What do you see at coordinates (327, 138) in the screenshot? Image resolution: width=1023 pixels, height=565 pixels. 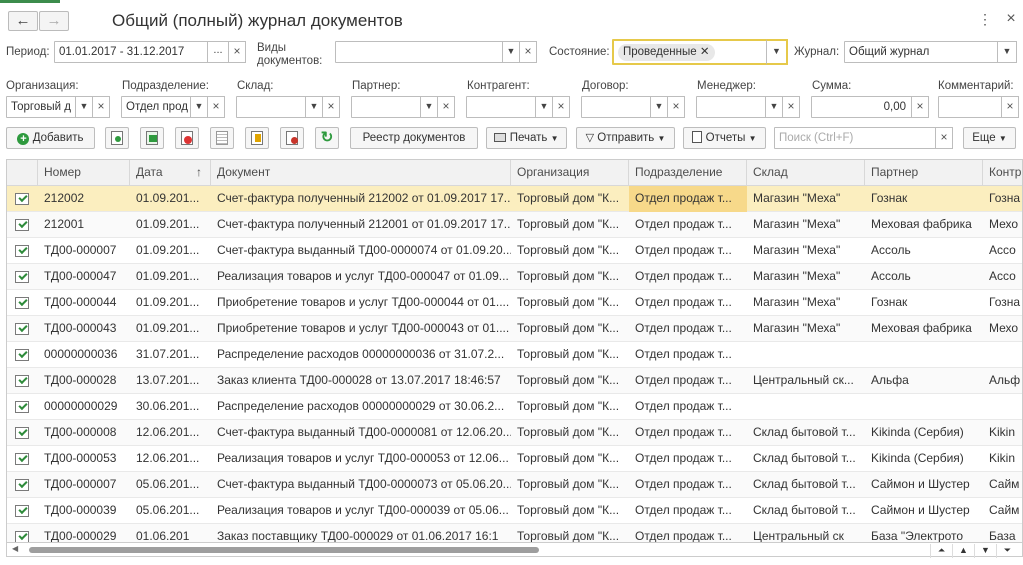 I see `refresh-button: ↻` at bounding box center [327, 138].